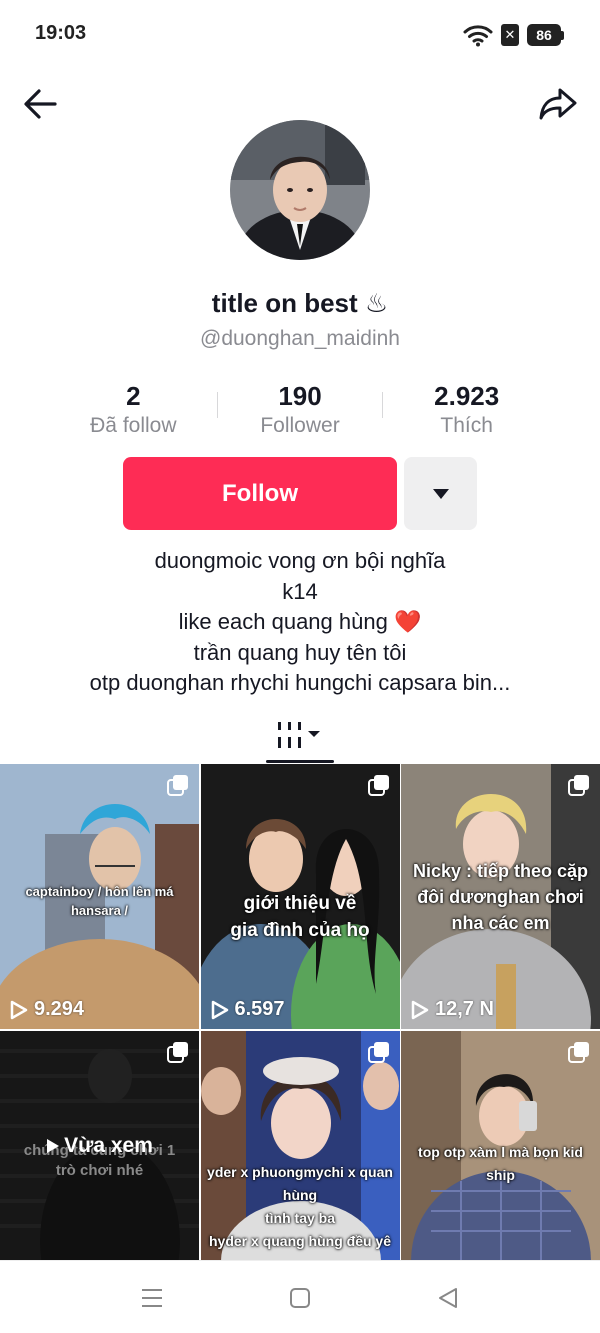 This screenshot has height=1333, width=600. What do you see at coordinates (300, 1195) in the screenshot?
I see `caption-line: hùng` at bounding box center [300, 1195].